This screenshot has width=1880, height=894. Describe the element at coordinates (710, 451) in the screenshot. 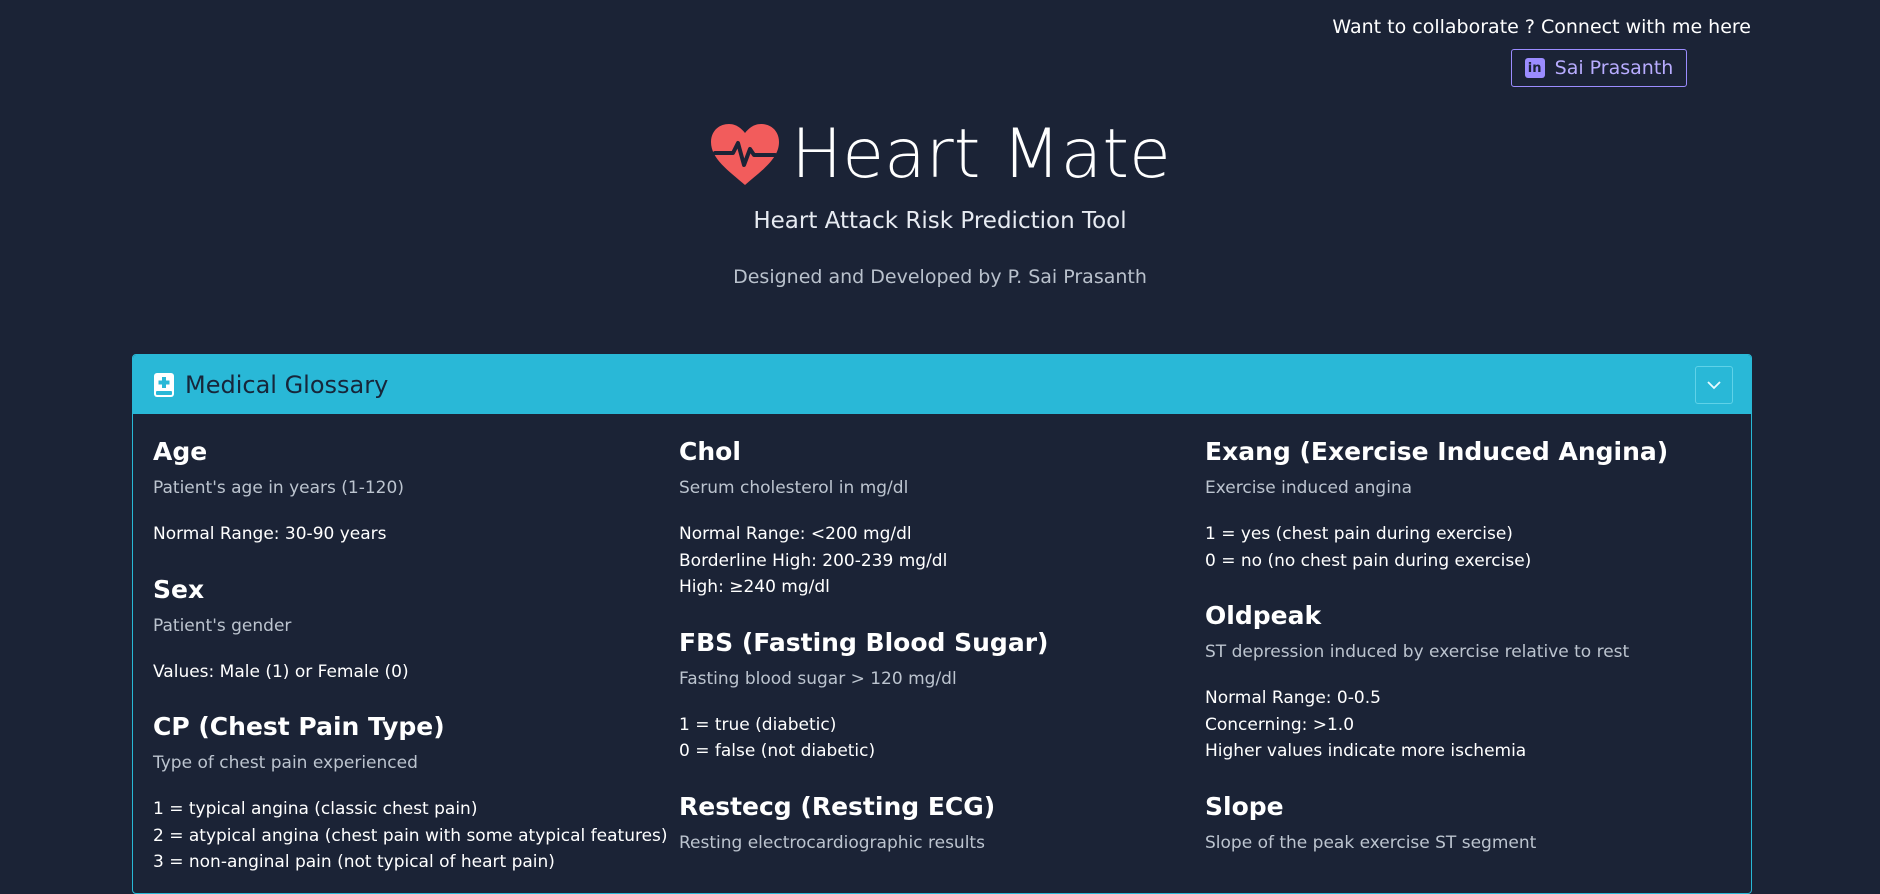

I see `term-heading: Chol` at that location.